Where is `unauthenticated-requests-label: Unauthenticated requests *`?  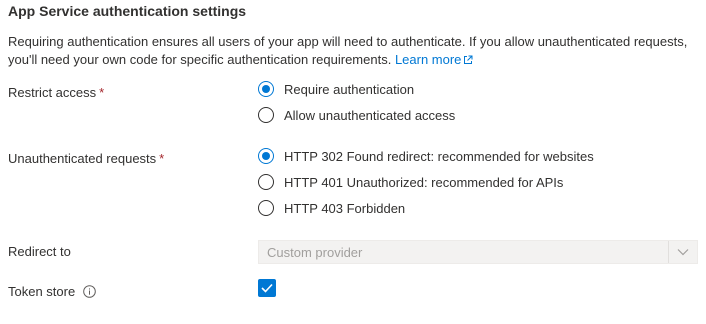
unauthenticated-requests-label: Unauthenticated requests * is located at coordinates (86, 159).